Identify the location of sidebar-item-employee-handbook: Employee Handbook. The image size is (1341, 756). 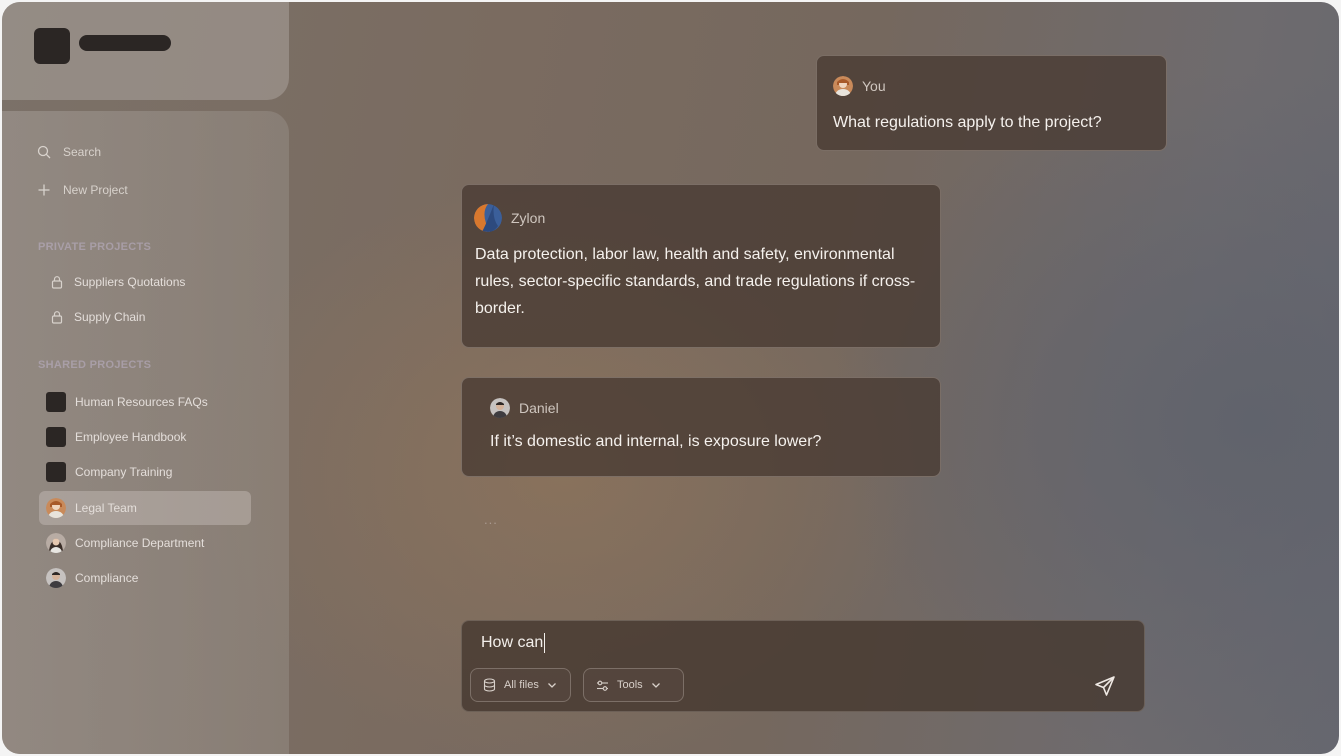
(145, 437).